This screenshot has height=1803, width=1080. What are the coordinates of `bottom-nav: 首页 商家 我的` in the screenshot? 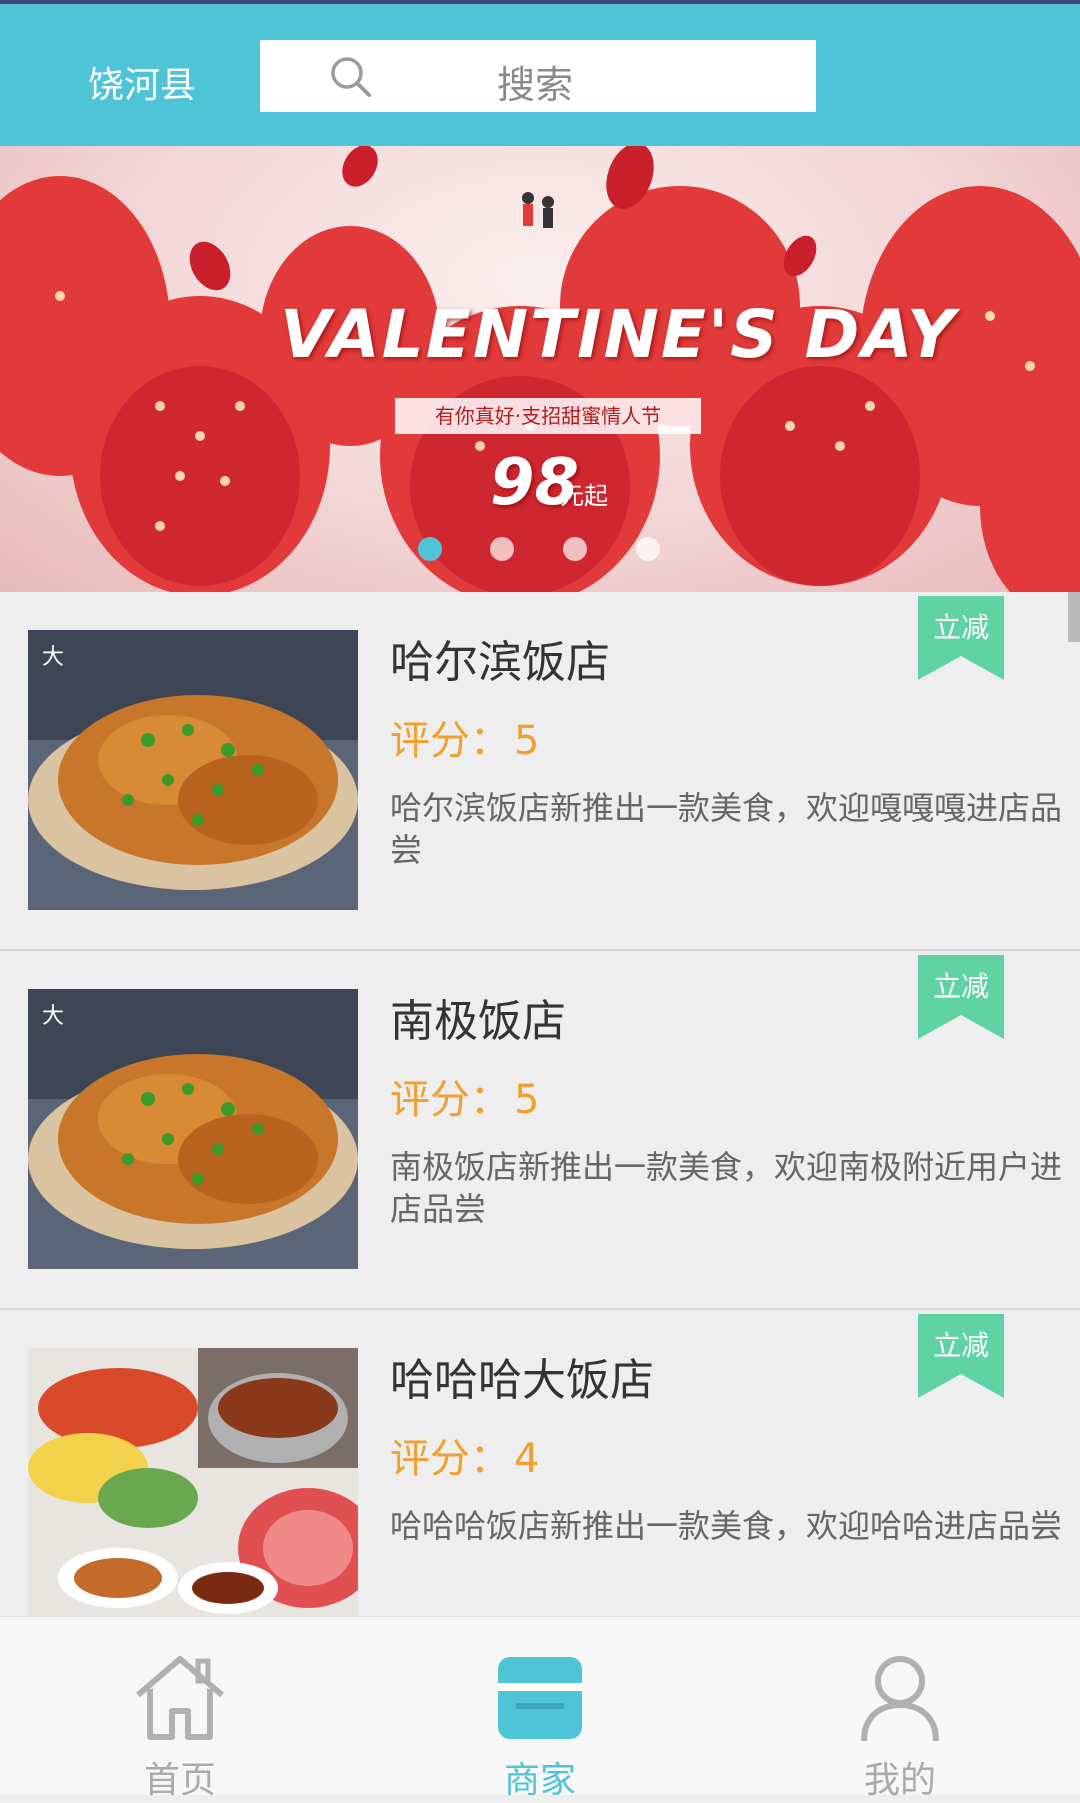 It's located at (540, 1708).